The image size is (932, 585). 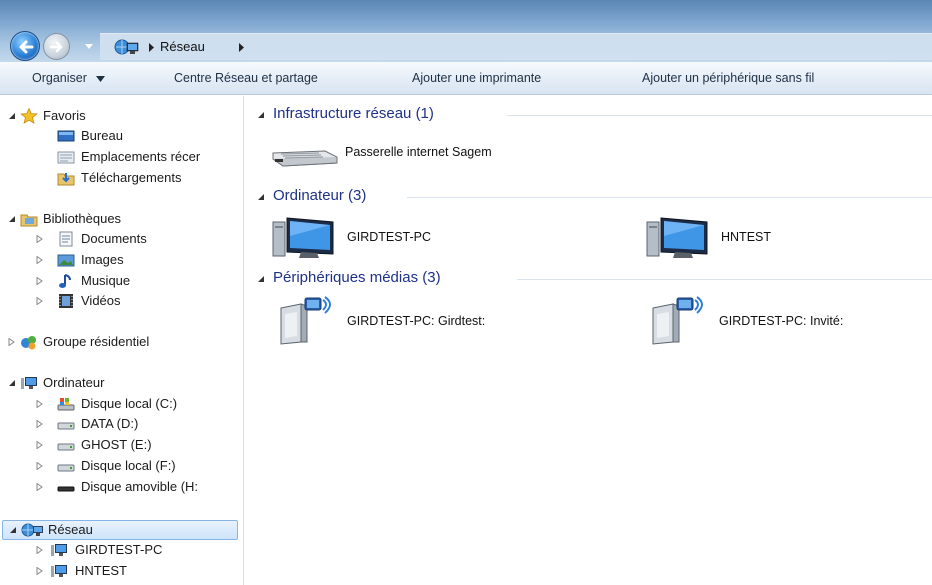 What do you see at coordinates (29, 220) in the screenshot?
I see `libraries-icon` at bounding box center [29, 220].